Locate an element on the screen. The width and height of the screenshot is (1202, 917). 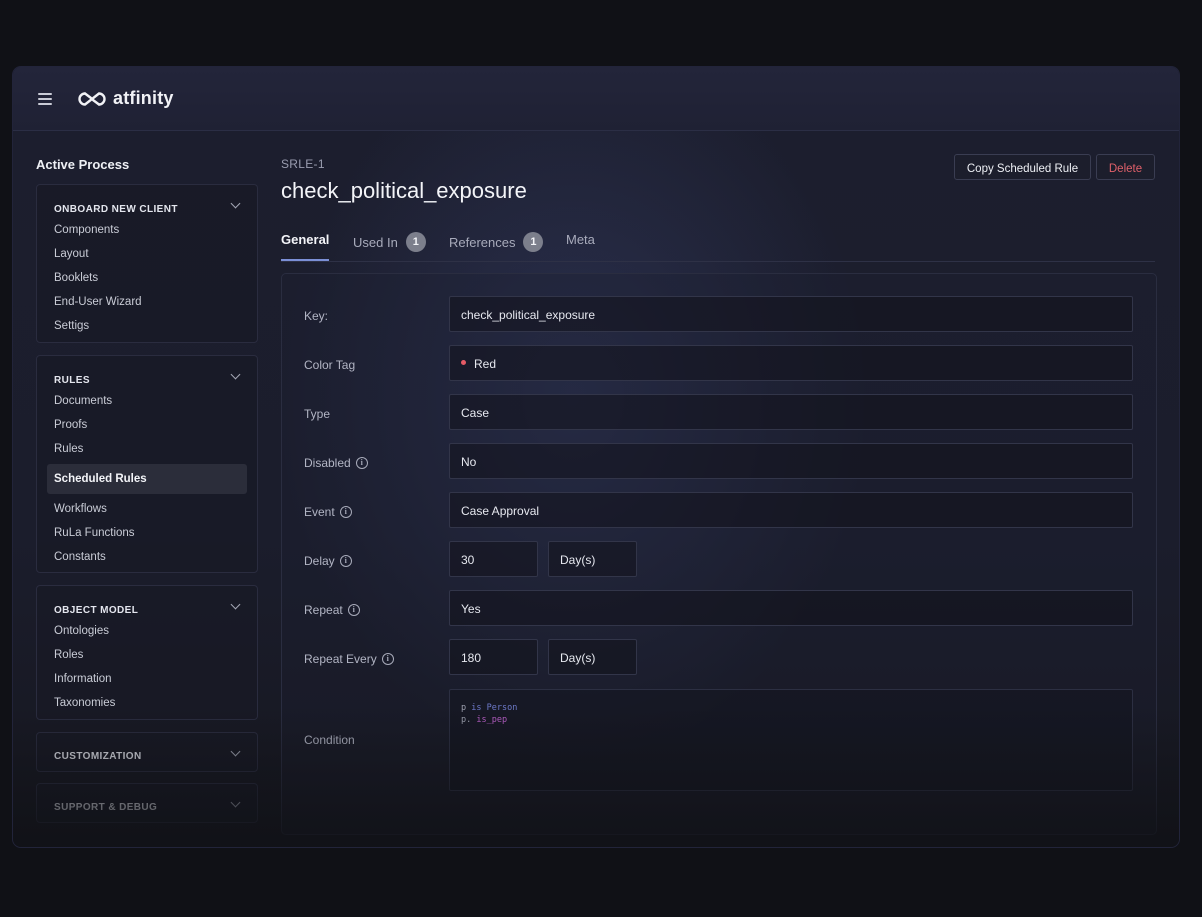
tab-label: Meta is located at coordinates (580, 239).